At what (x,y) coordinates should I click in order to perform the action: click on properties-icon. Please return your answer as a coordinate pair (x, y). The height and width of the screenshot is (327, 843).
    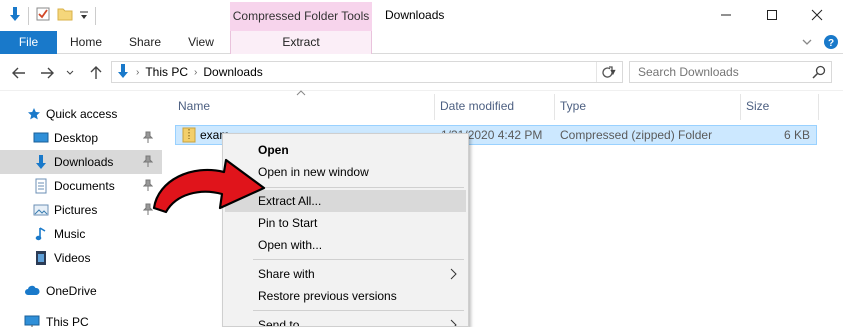
    Looking at the image, I should click on (43, 15).